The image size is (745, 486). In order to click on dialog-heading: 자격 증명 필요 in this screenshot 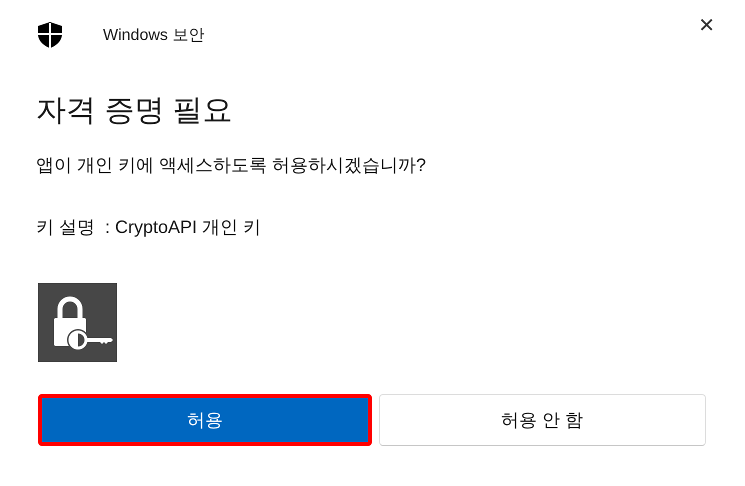, I will do `click(135, 111)`.